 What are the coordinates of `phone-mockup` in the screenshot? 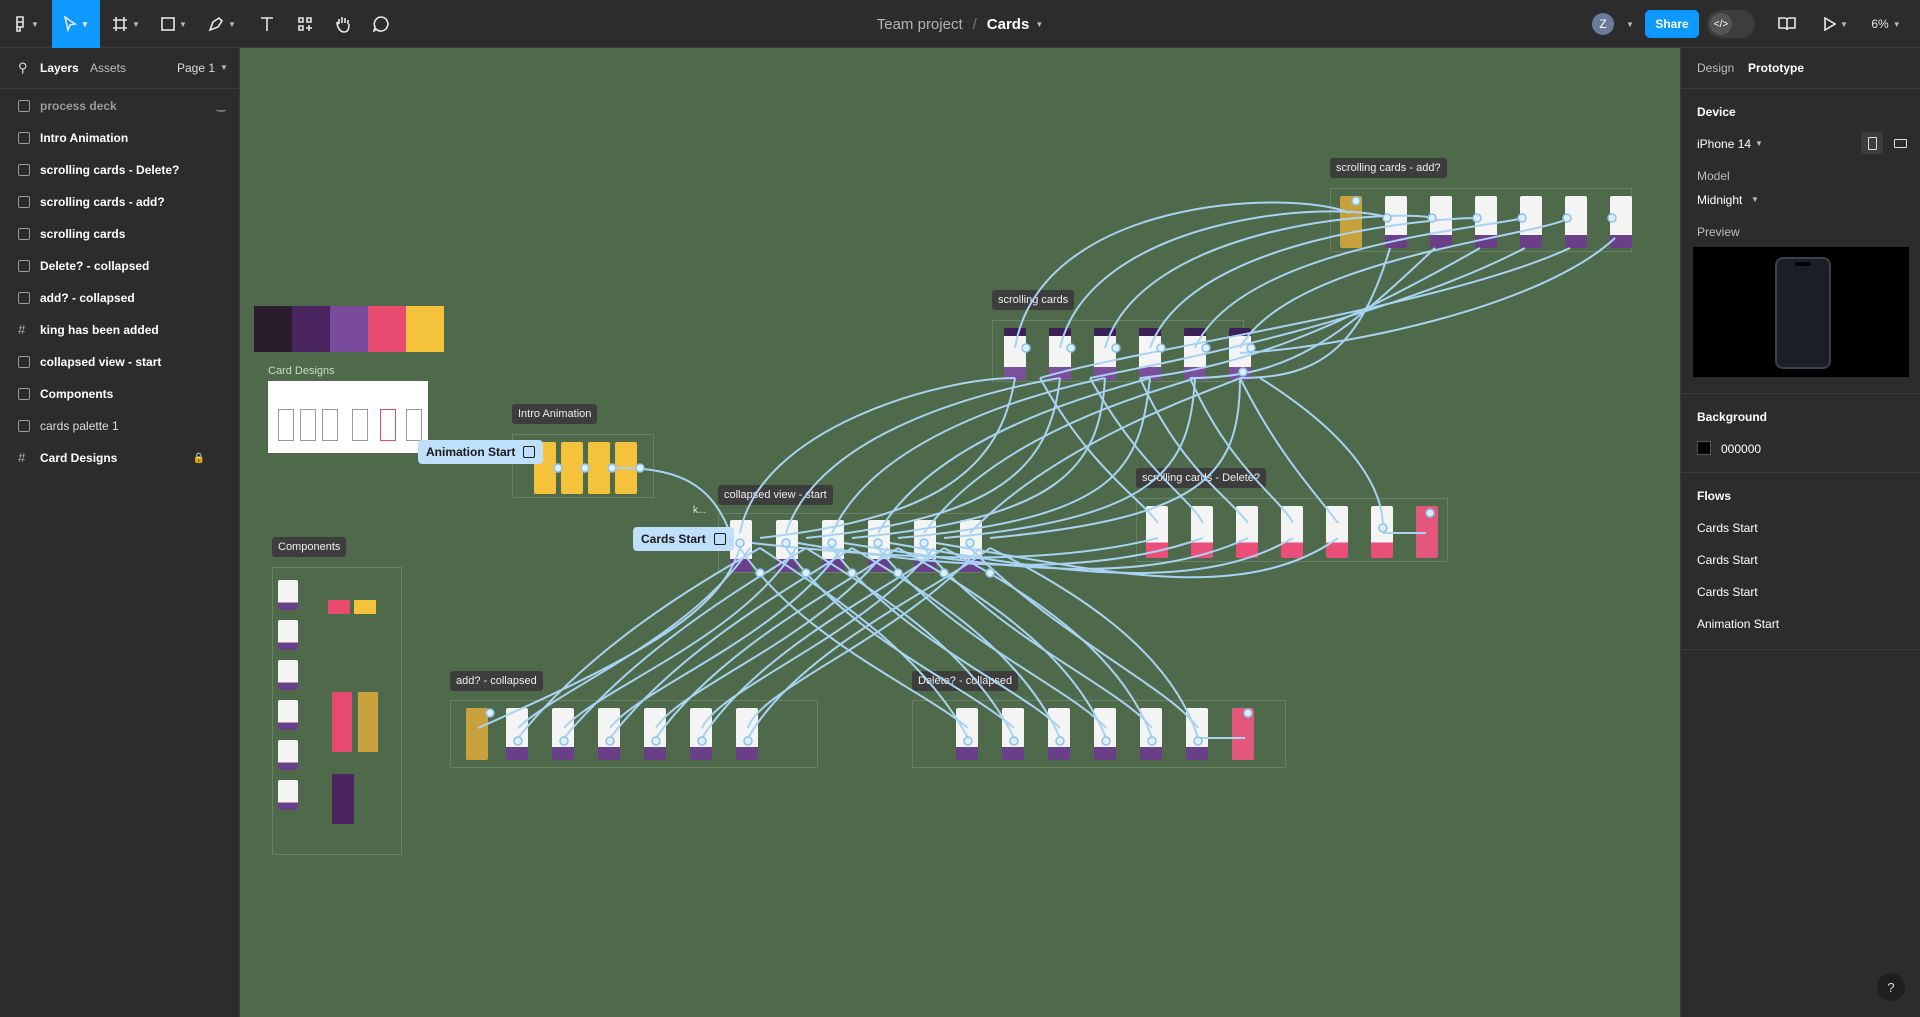 It's located at (1803, 313).